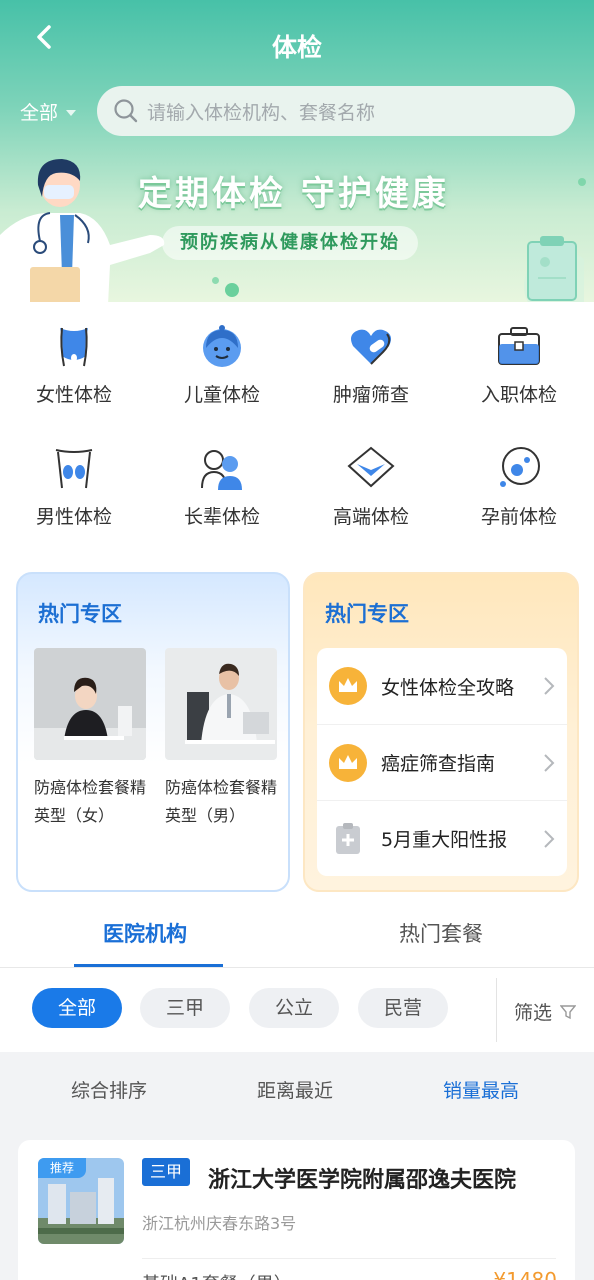 The height and width of the screenshot is (1280, 594). Describe the element at coordinates (441, 933) in the screenshot. I see `tab-hot-packages: 热门套餐` at that location.